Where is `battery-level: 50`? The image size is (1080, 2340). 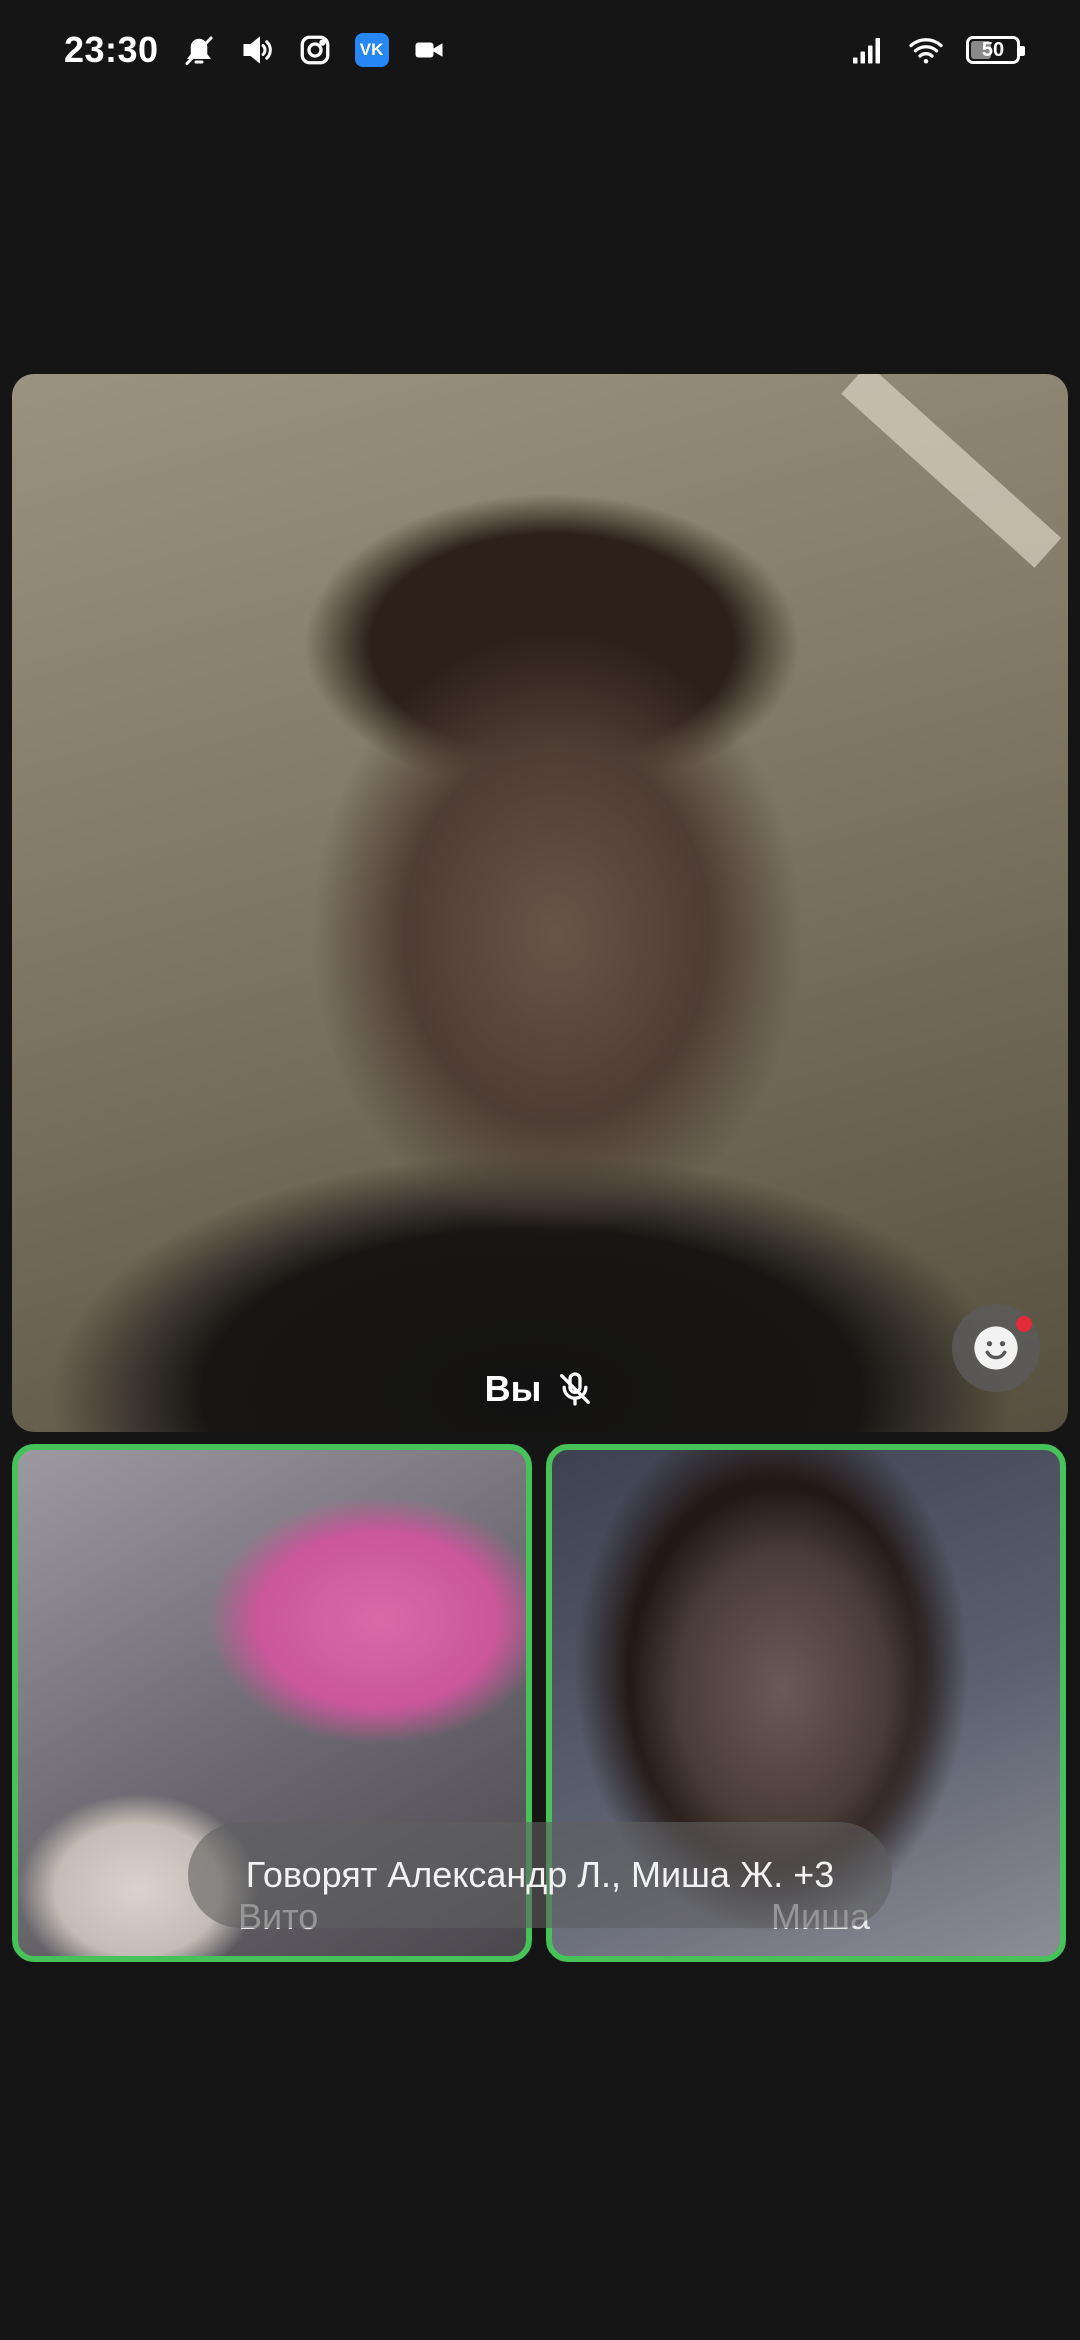
battery-level: 50 is located at coordinates (993, 49).